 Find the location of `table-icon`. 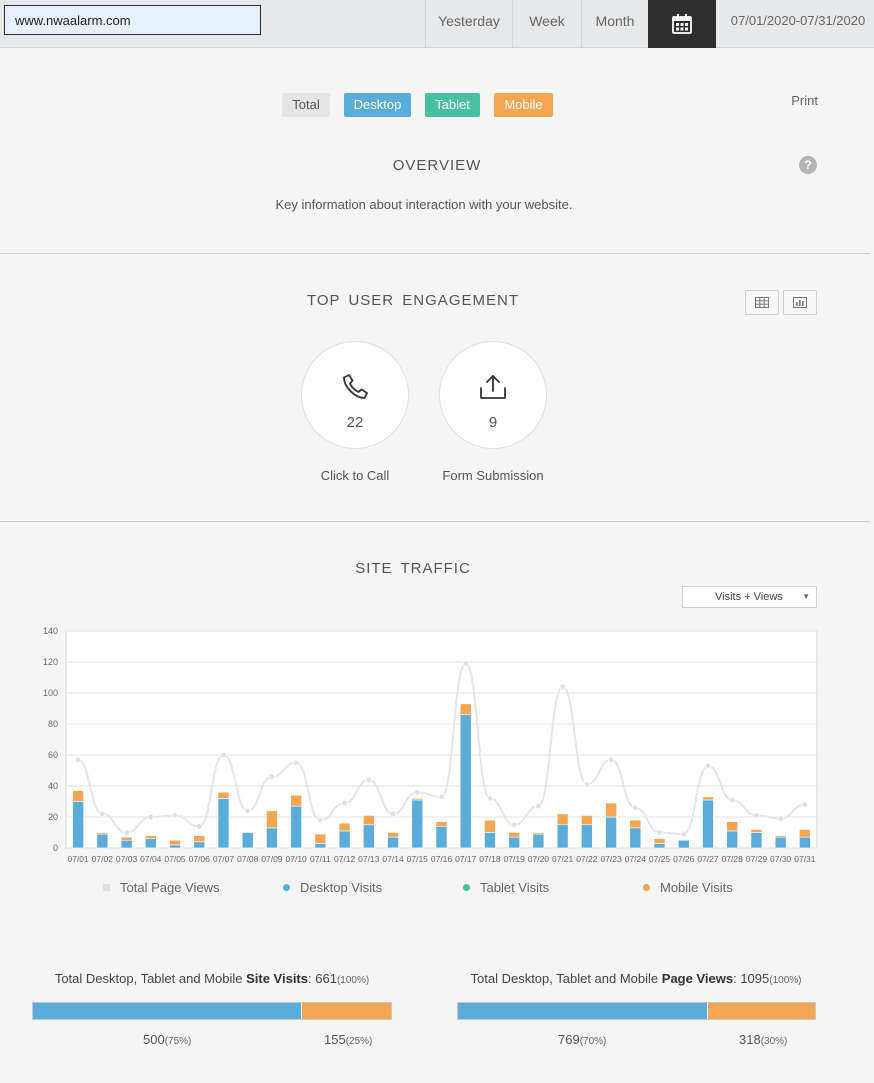

table-icon is located at coordinates (762, 302).